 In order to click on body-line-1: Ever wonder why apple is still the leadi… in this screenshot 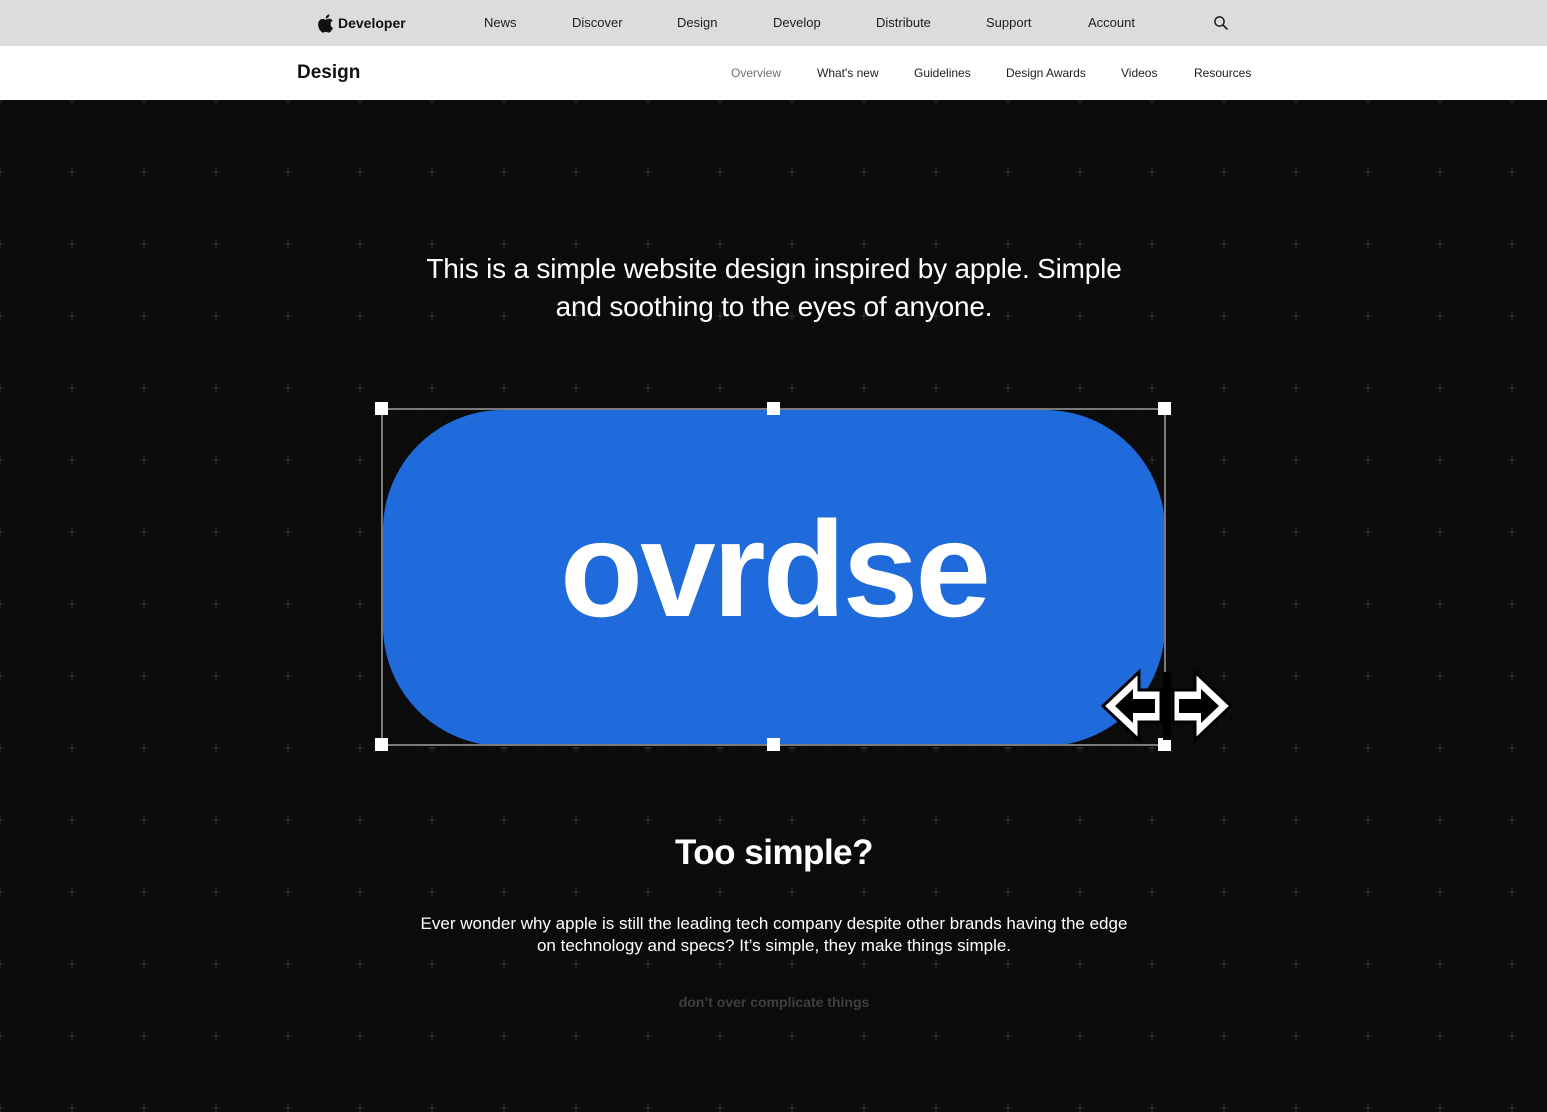, I will do `click(774, 923)`.